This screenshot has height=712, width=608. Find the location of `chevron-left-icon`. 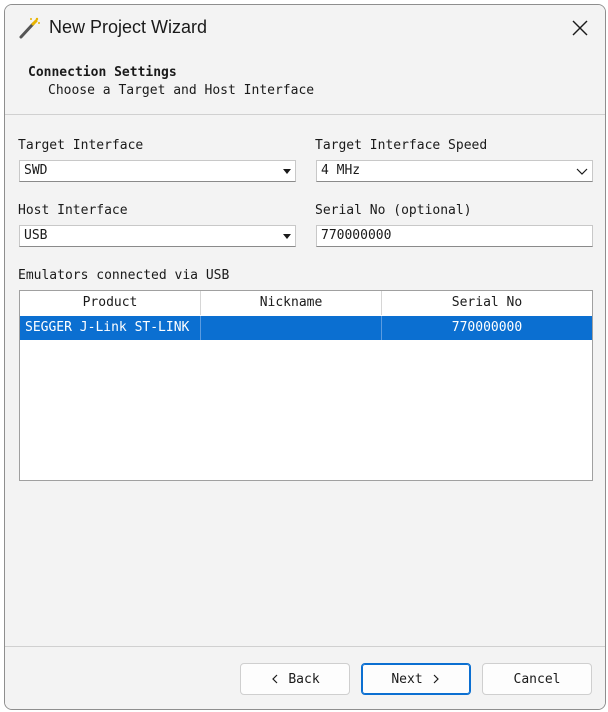

chevron-left-icon is located at coordinates (275, 679).